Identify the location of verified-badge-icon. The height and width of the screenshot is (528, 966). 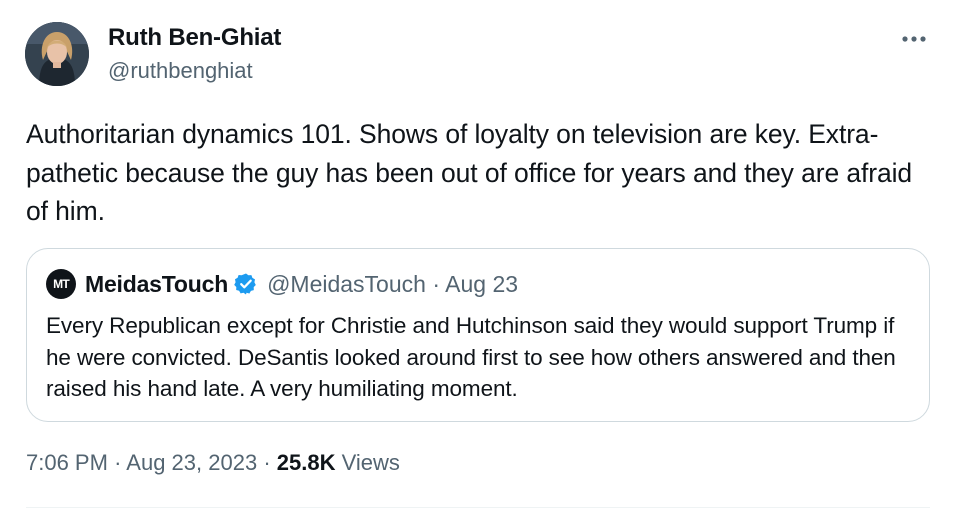
(246, 284).